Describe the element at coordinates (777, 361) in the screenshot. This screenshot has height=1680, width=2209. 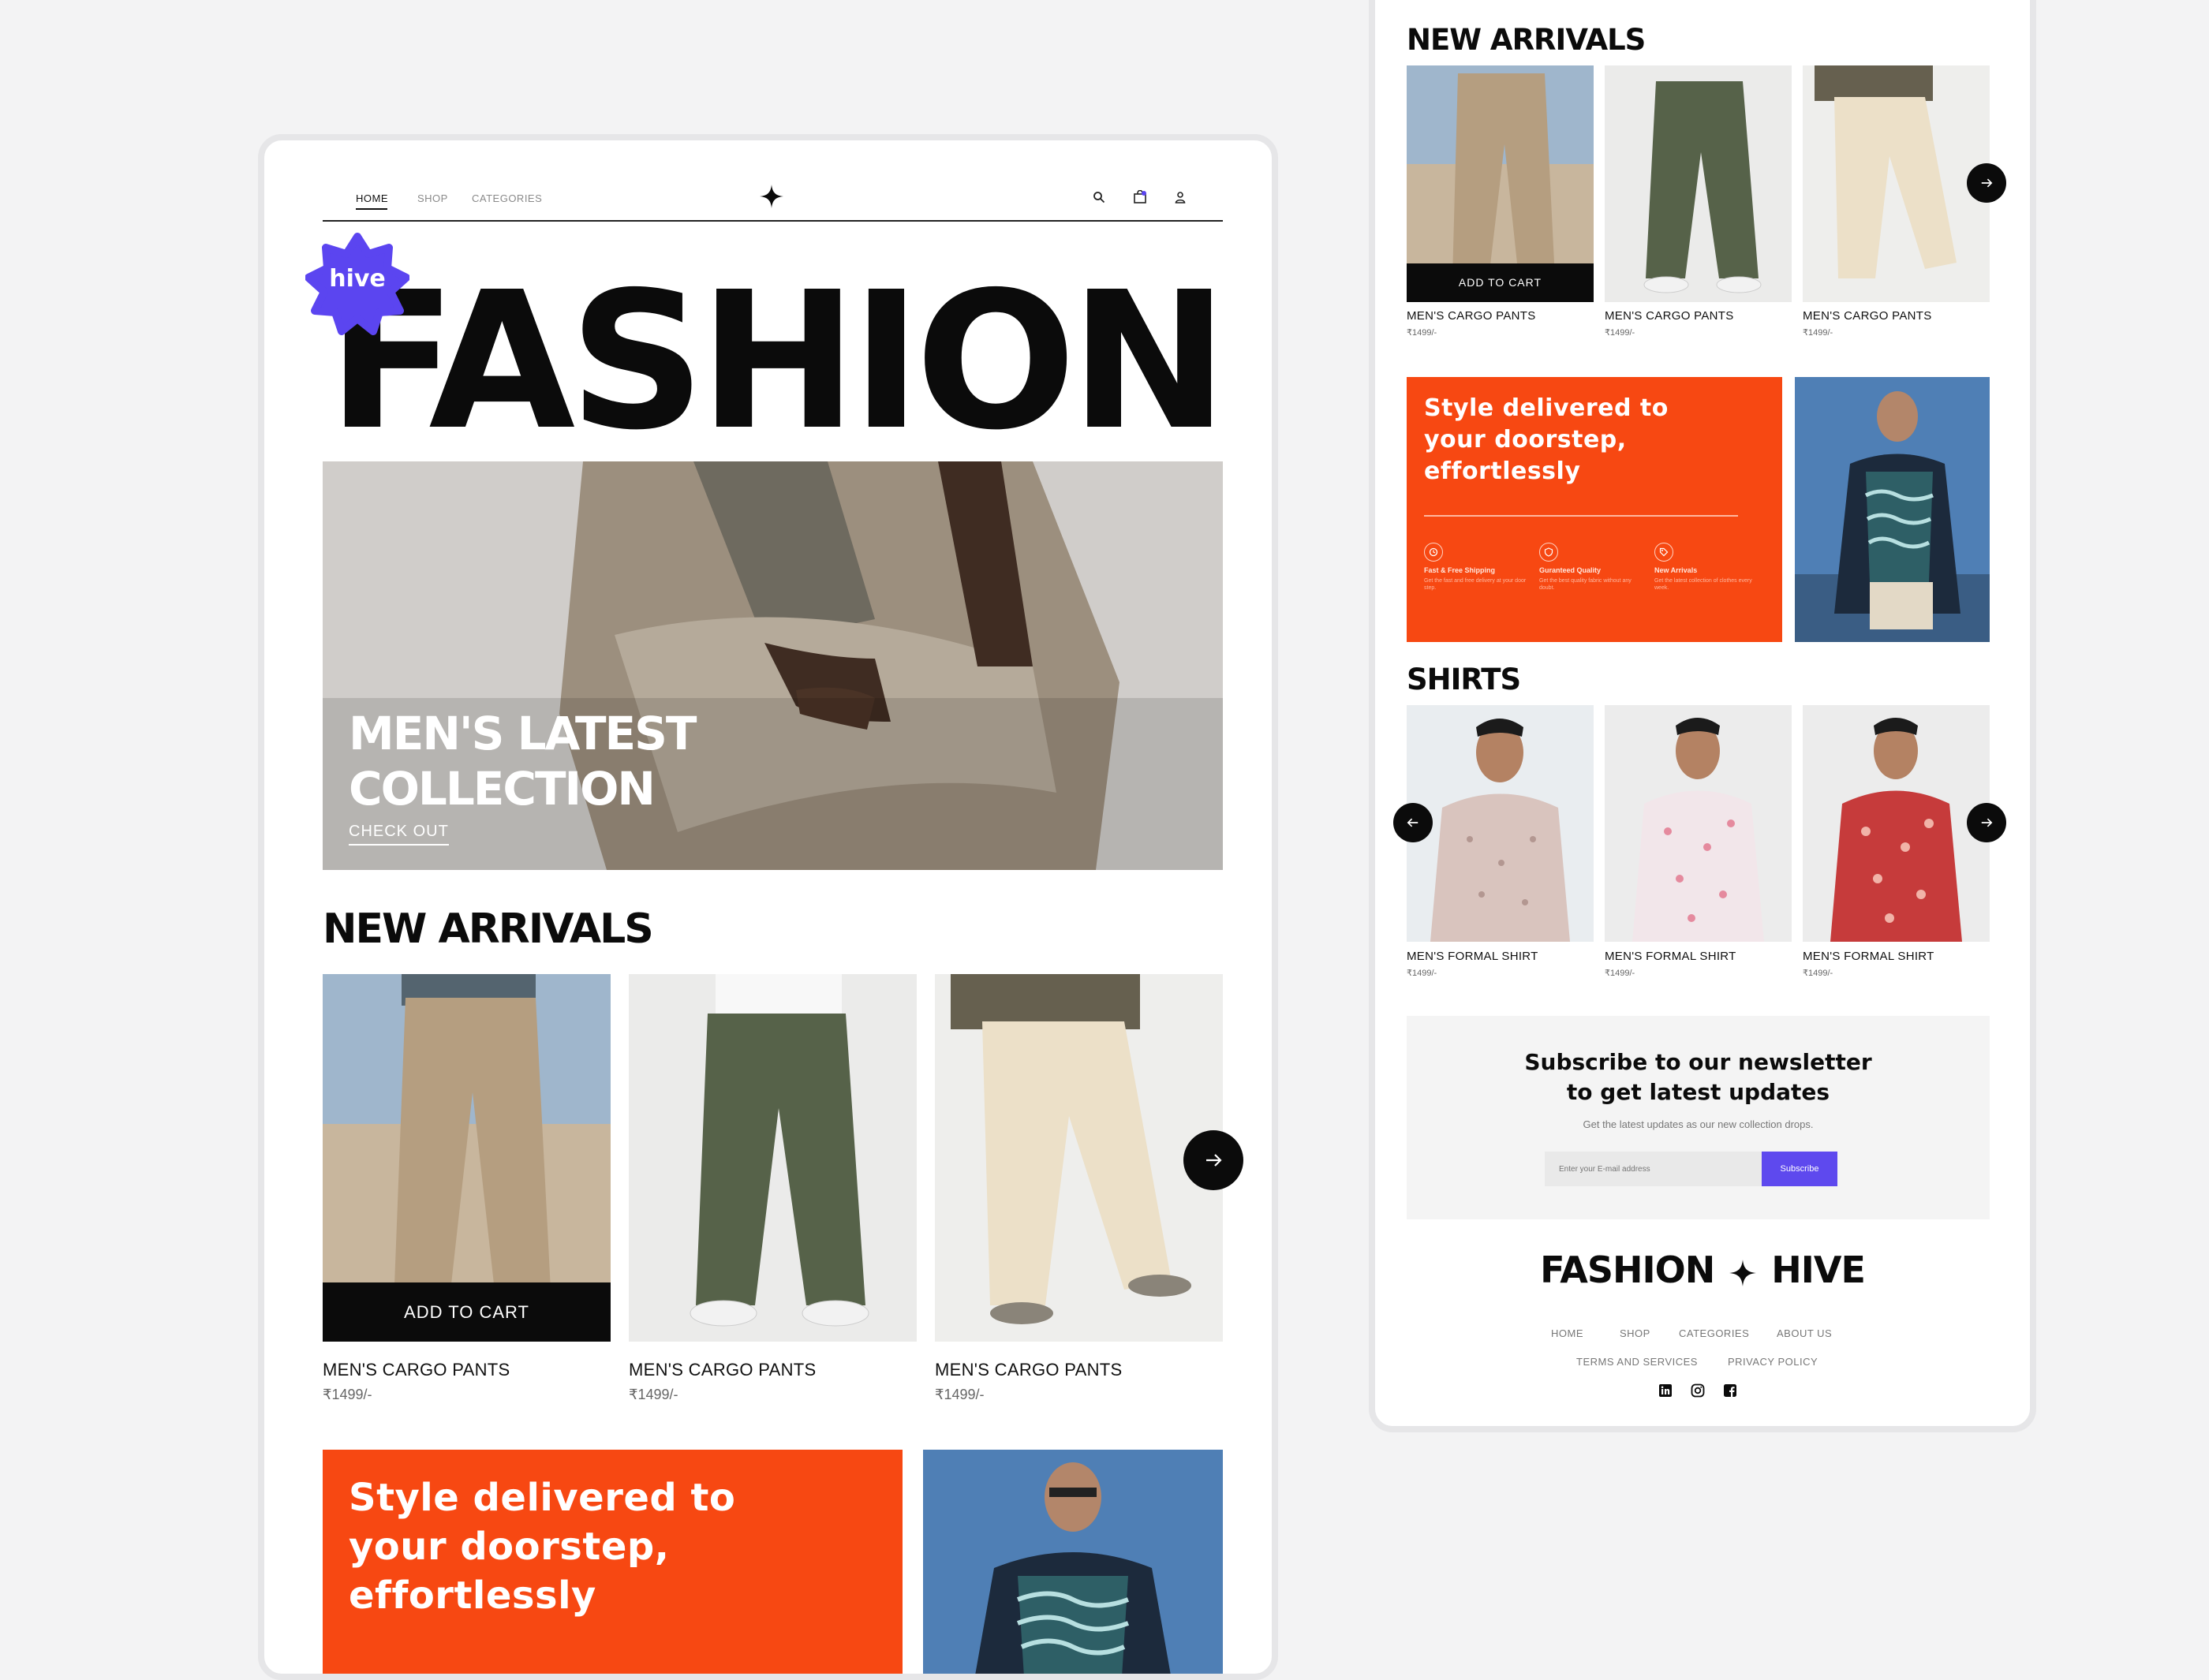
I see `hero-fashion-word: FASHION` at that location.